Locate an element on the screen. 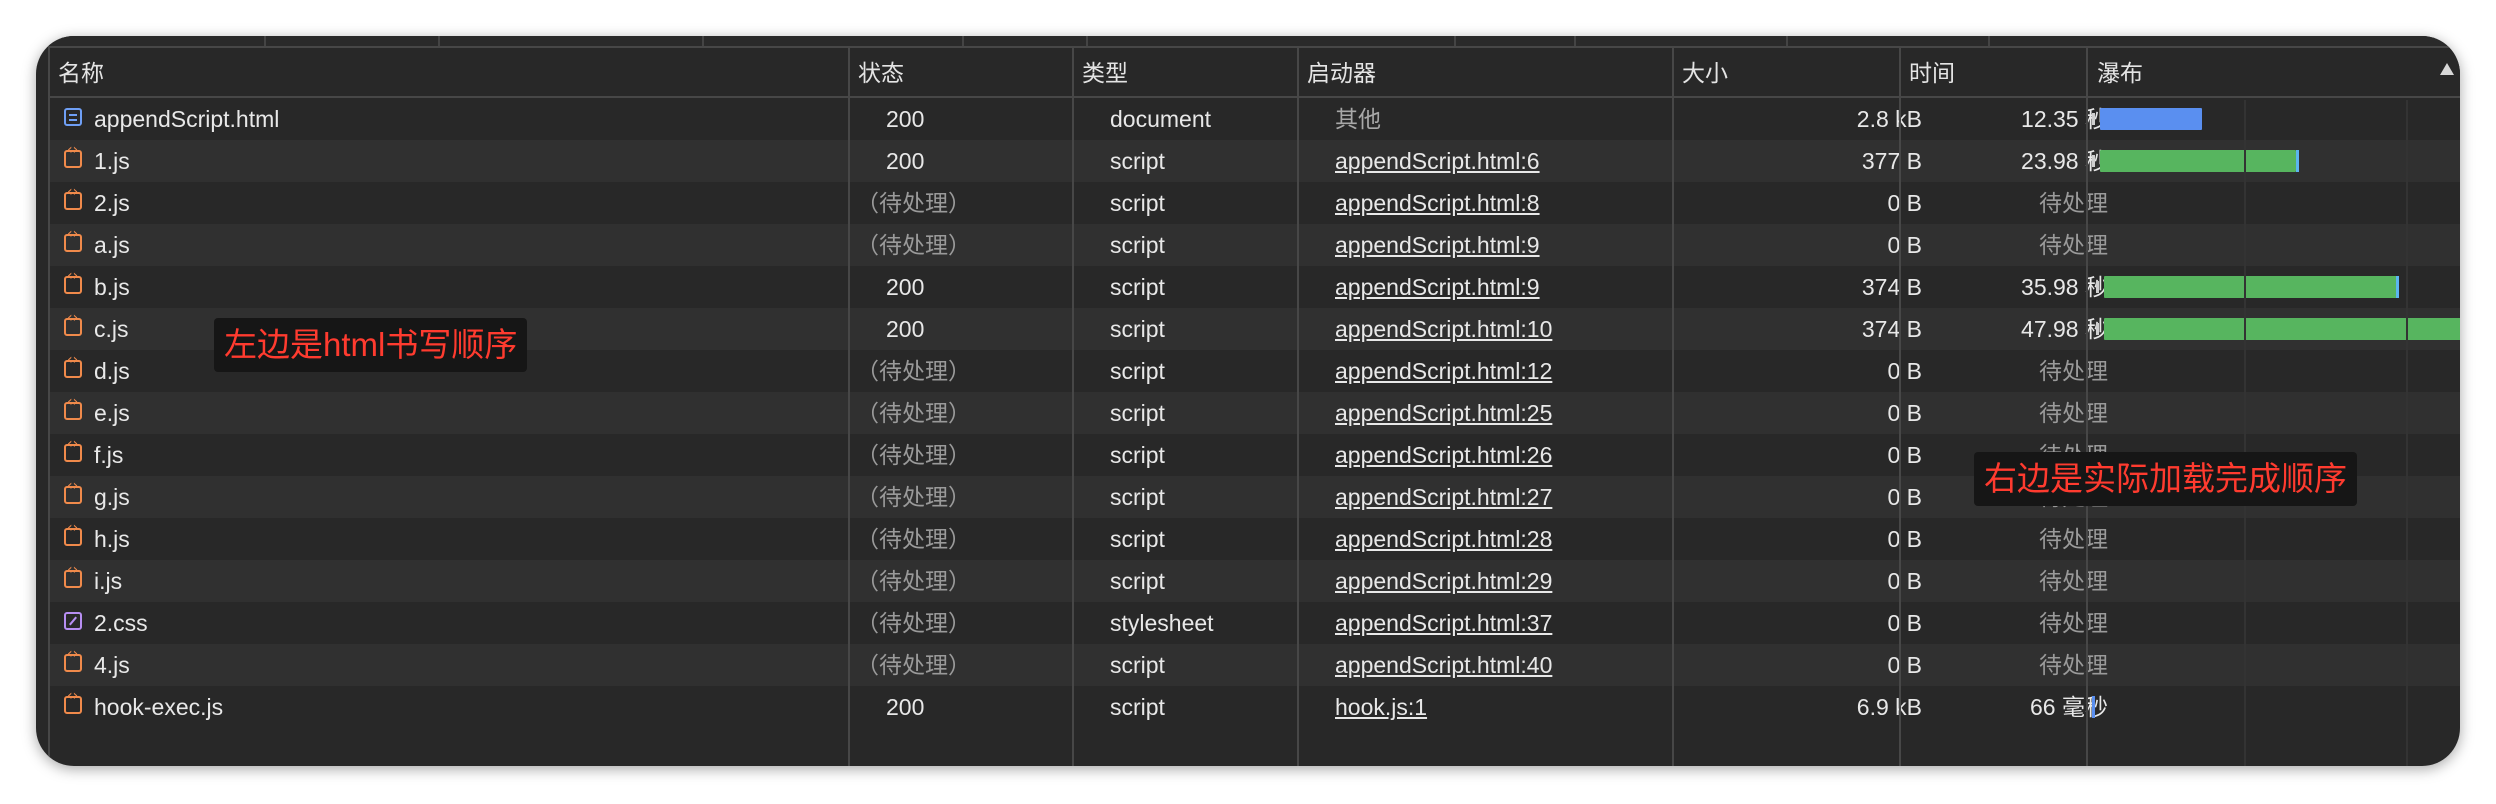  sort-ascending-icon is located at coordinates (2447, 69).